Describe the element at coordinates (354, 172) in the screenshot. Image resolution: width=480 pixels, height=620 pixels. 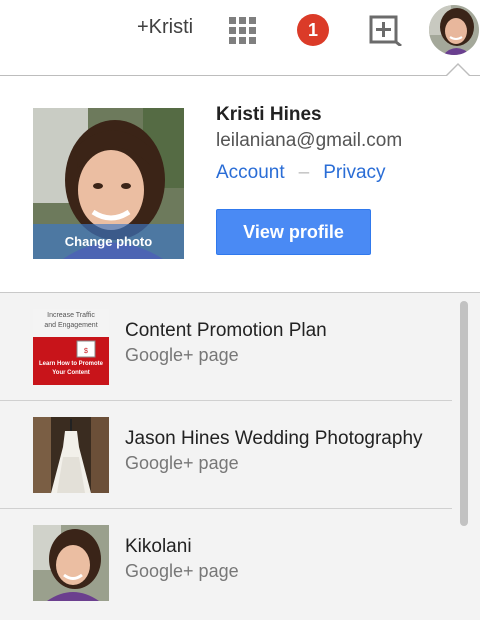
I see `privacy-link: Privacy` at that location.